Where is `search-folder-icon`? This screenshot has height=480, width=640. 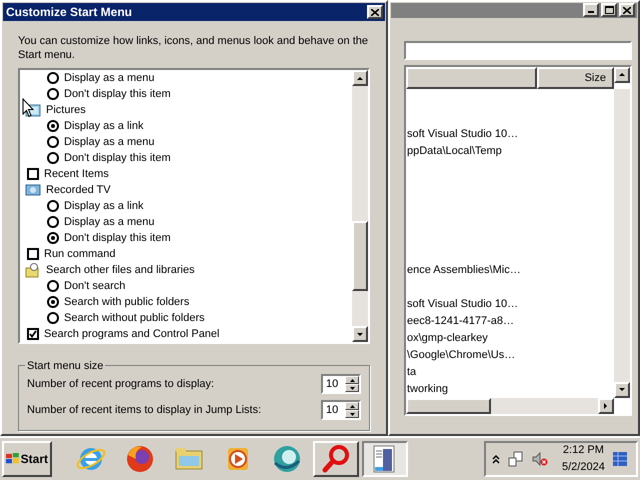
search-folder-icon is located at coordinates (33, 270).